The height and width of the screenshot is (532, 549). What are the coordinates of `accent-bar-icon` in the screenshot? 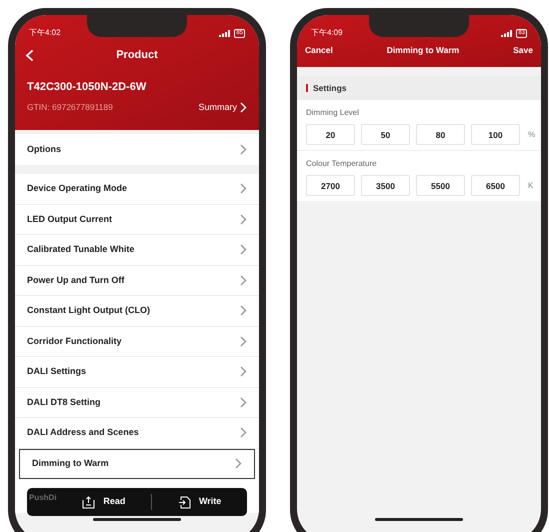 It's located at (307, 88).